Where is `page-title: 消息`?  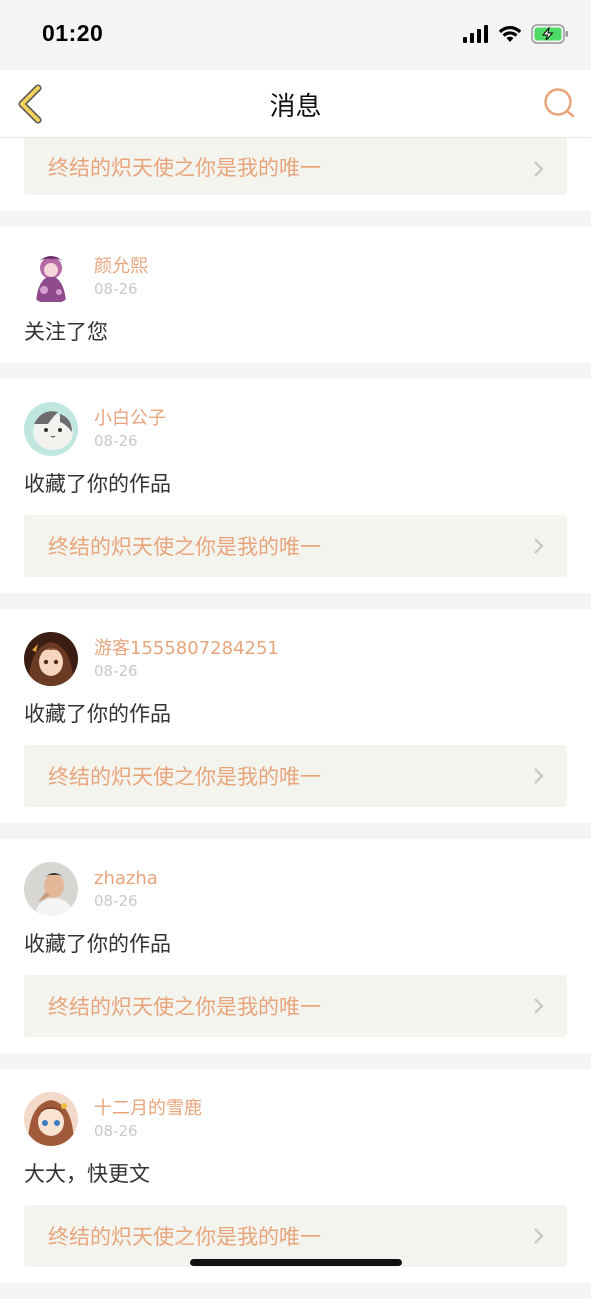 page-title: 消息 is located at coordinates (295, 107).